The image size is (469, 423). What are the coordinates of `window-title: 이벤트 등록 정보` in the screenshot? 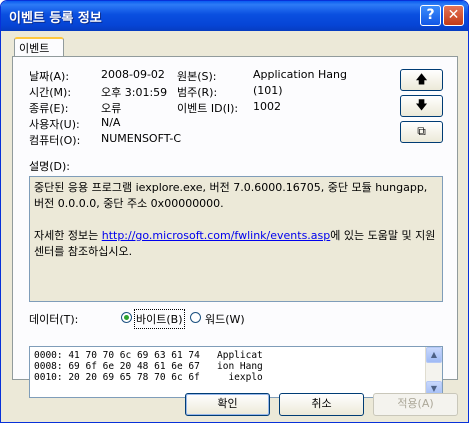 It's located at (55, 18).